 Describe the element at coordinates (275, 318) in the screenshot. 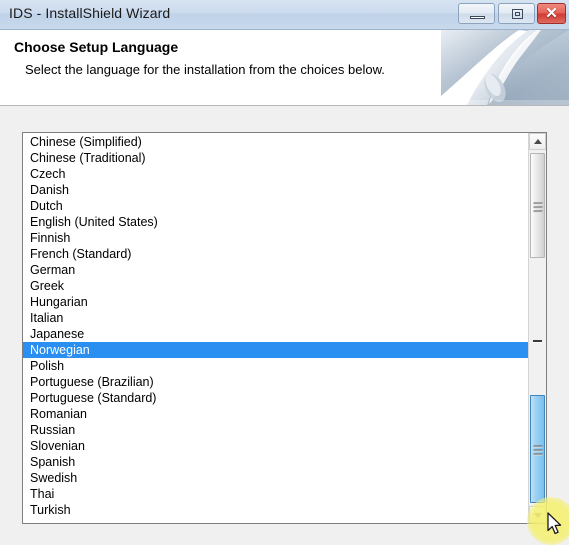

I see `language-list-item: Italian` at that location.